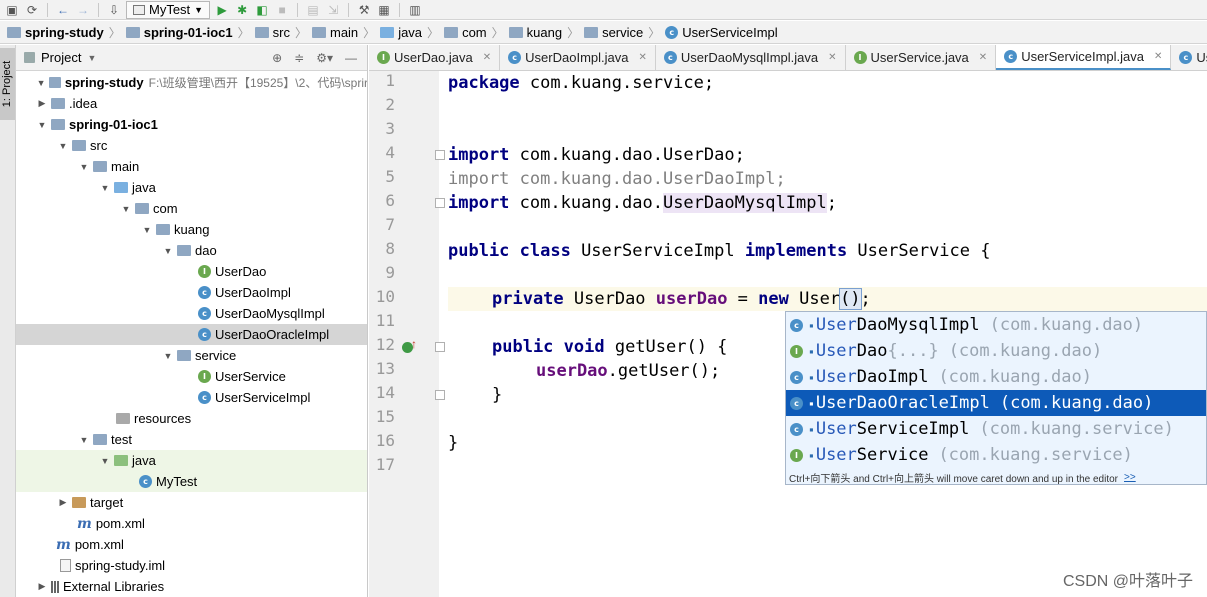  I want to click on matched-paren: (), so click(850, 299).